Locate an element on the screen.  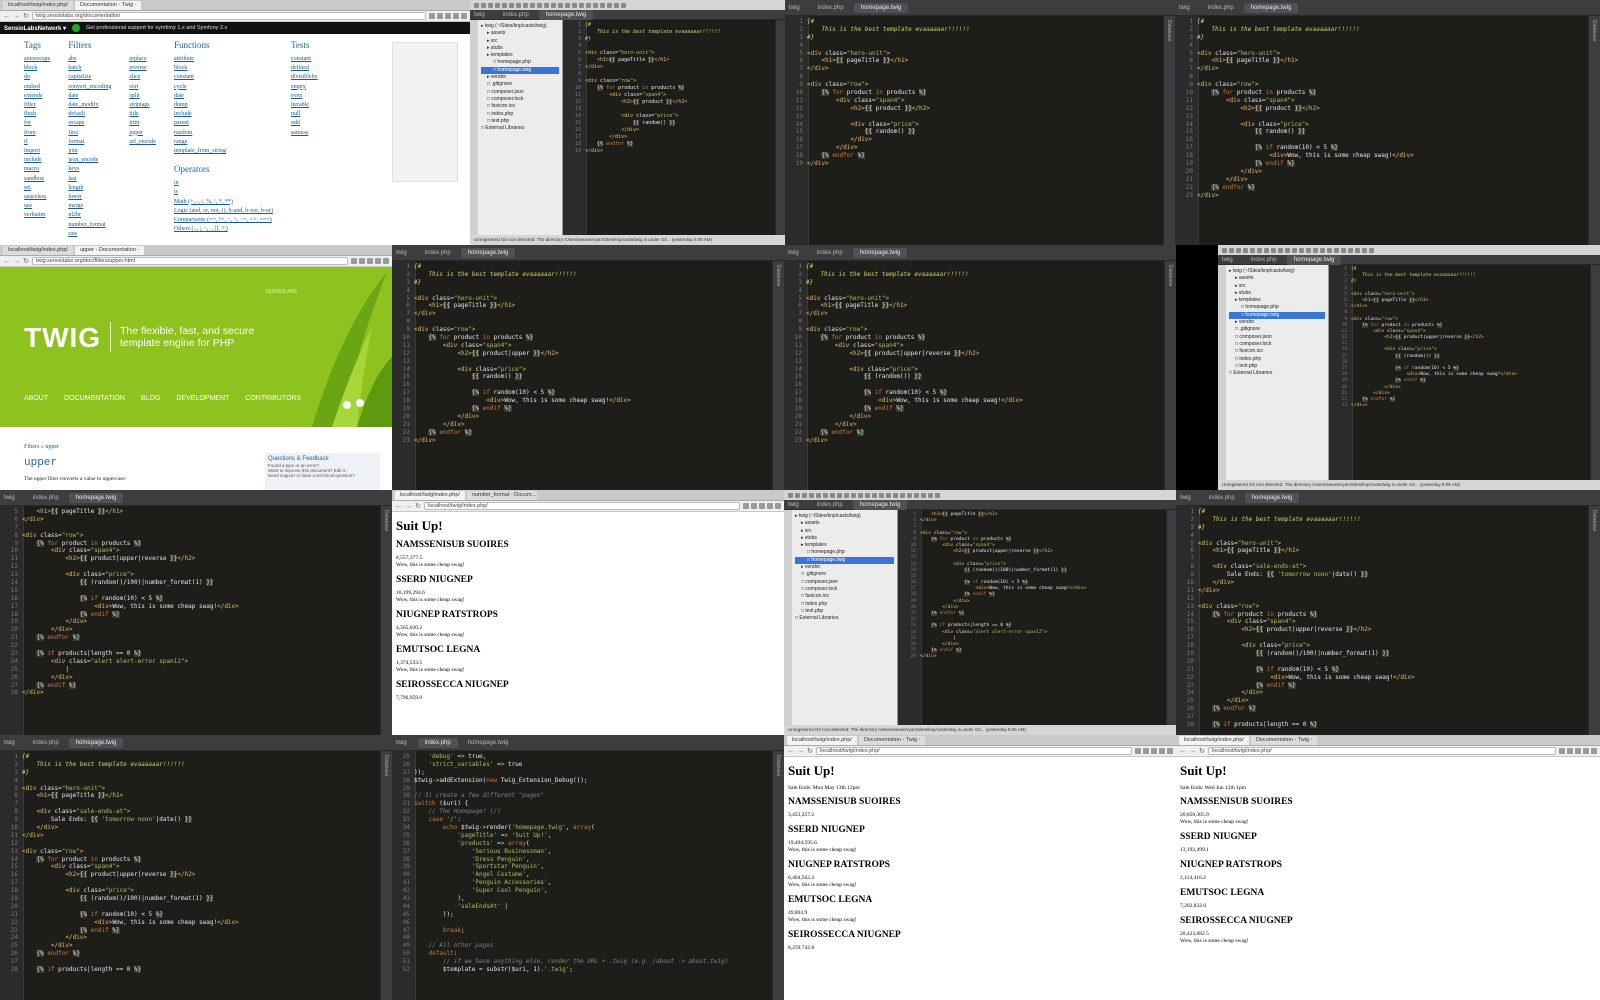
reference-link: sort is located at coordinates (142, 87).